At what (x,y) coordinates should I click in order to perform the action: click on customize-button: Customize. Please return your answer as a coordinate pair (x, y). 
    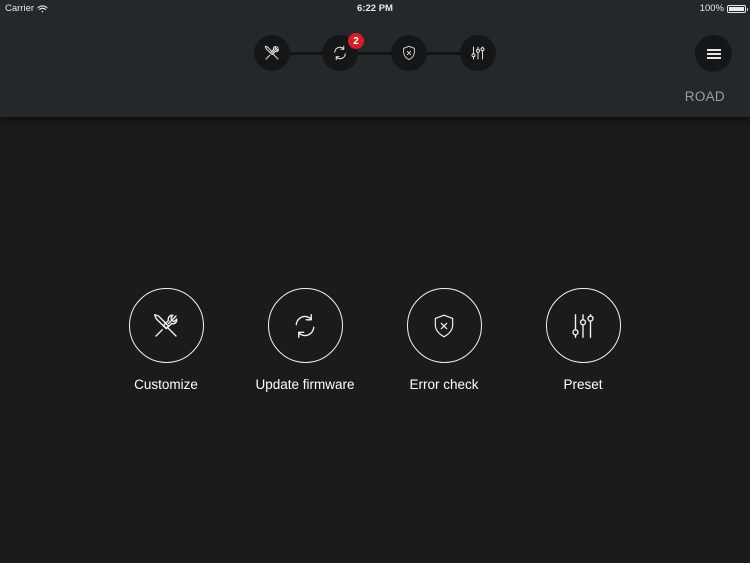
    Looking at the image, I should click on (166, 340).